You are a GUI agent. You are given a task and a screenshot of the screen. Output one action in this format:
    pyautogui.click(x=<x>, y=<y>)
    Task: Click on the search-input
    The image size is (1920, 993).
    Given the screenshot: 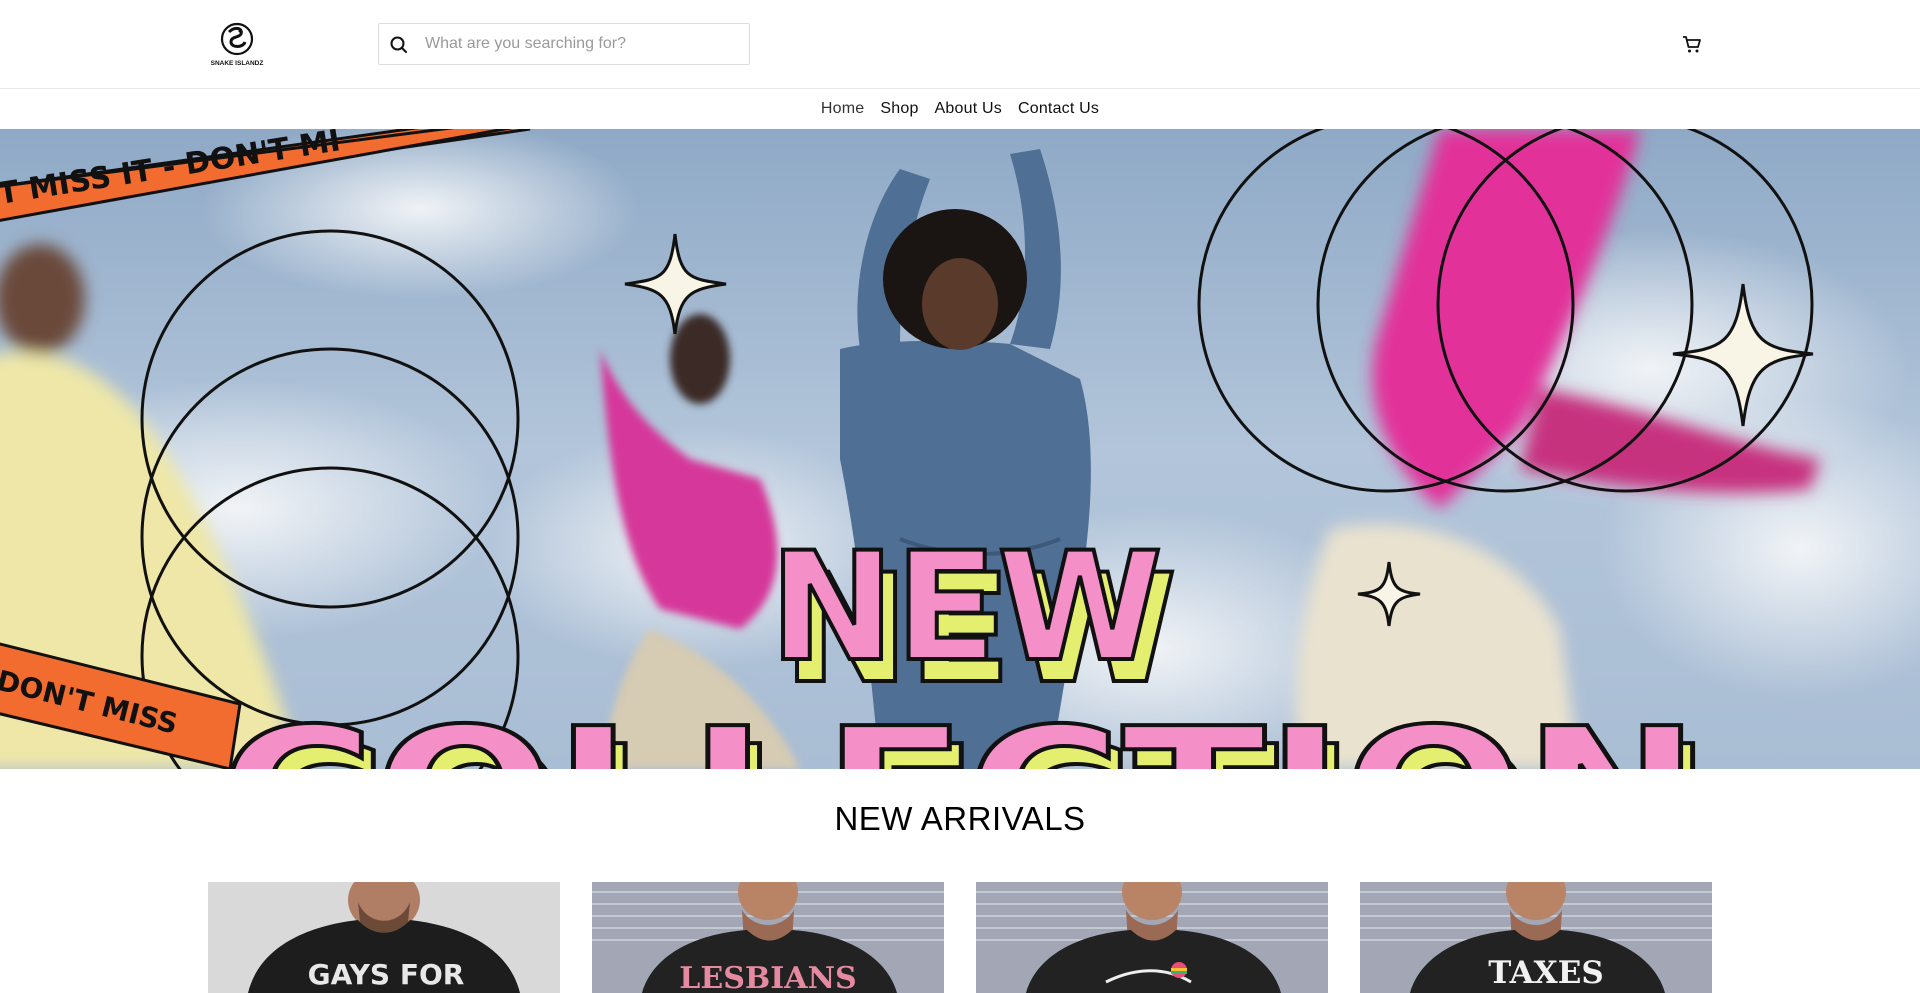 What is the action you would take?
    pyautogui.click(x=585, y=44)
    